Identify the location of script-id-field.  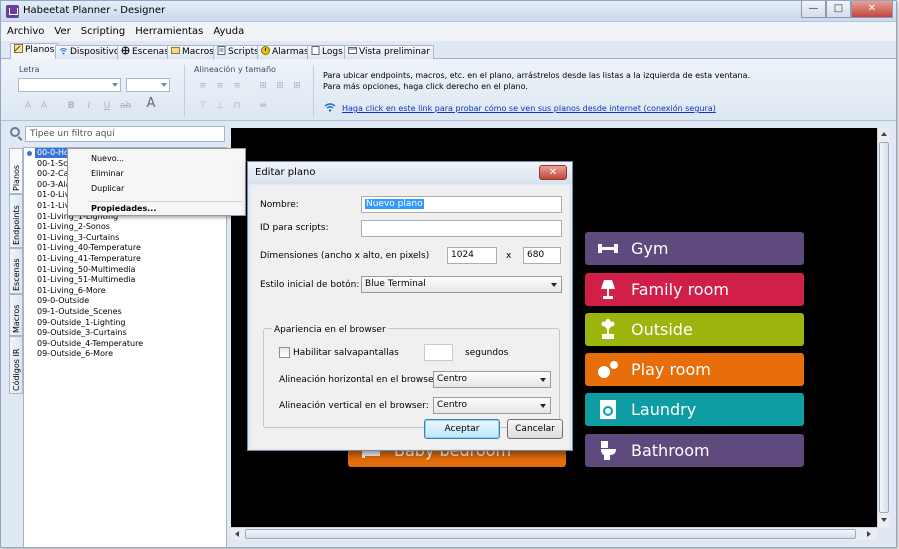
(461, 228).